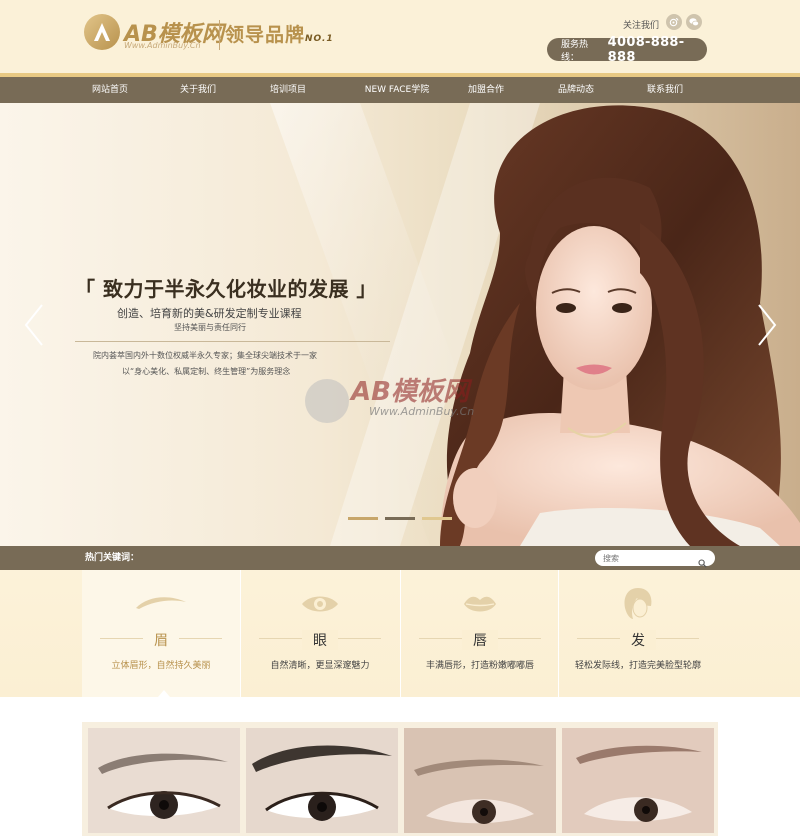 The image size is (800, 836). I want to click on weibo-icon, so click(674, 22).